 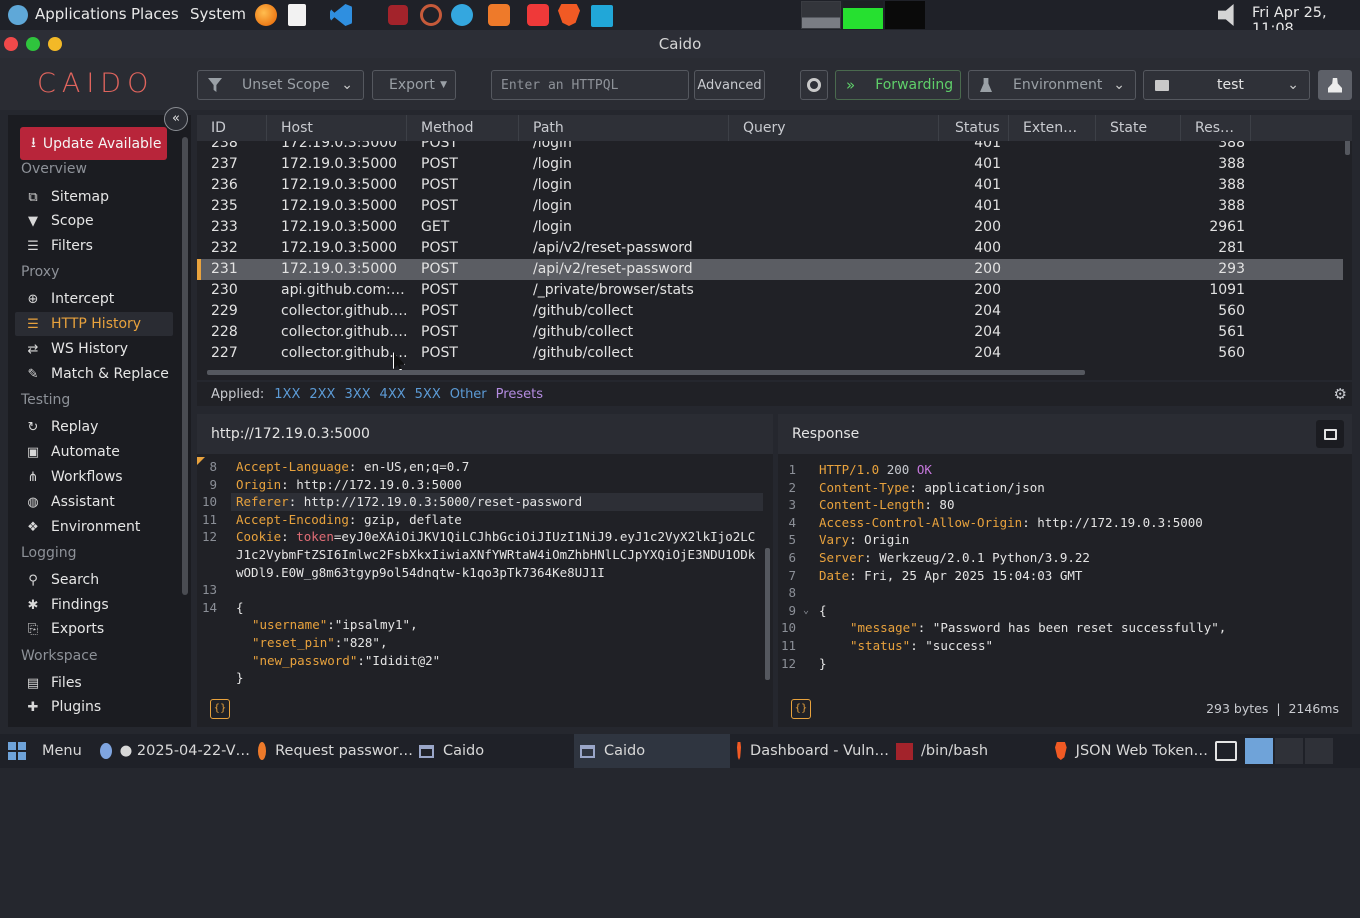 What do you see at coordinates (341, 15) in the screenshot?
I see `vscode-icon` at bounding box center [341, 15].